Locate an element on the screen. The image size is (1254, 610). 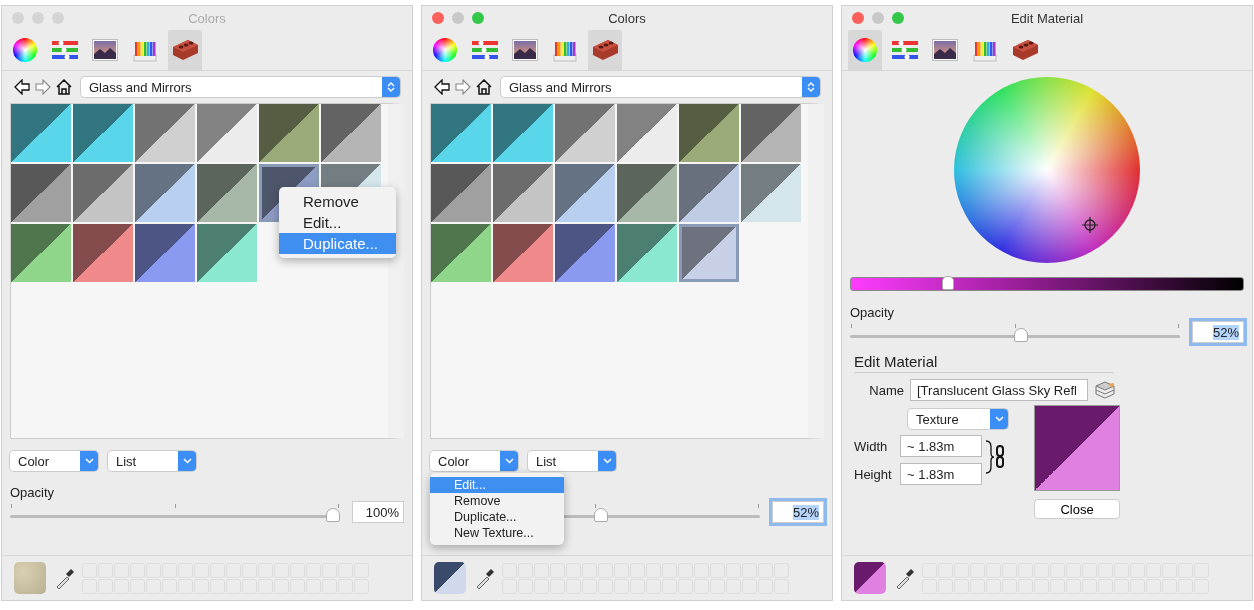
width-label: Width is located at coordinates (871, 446).